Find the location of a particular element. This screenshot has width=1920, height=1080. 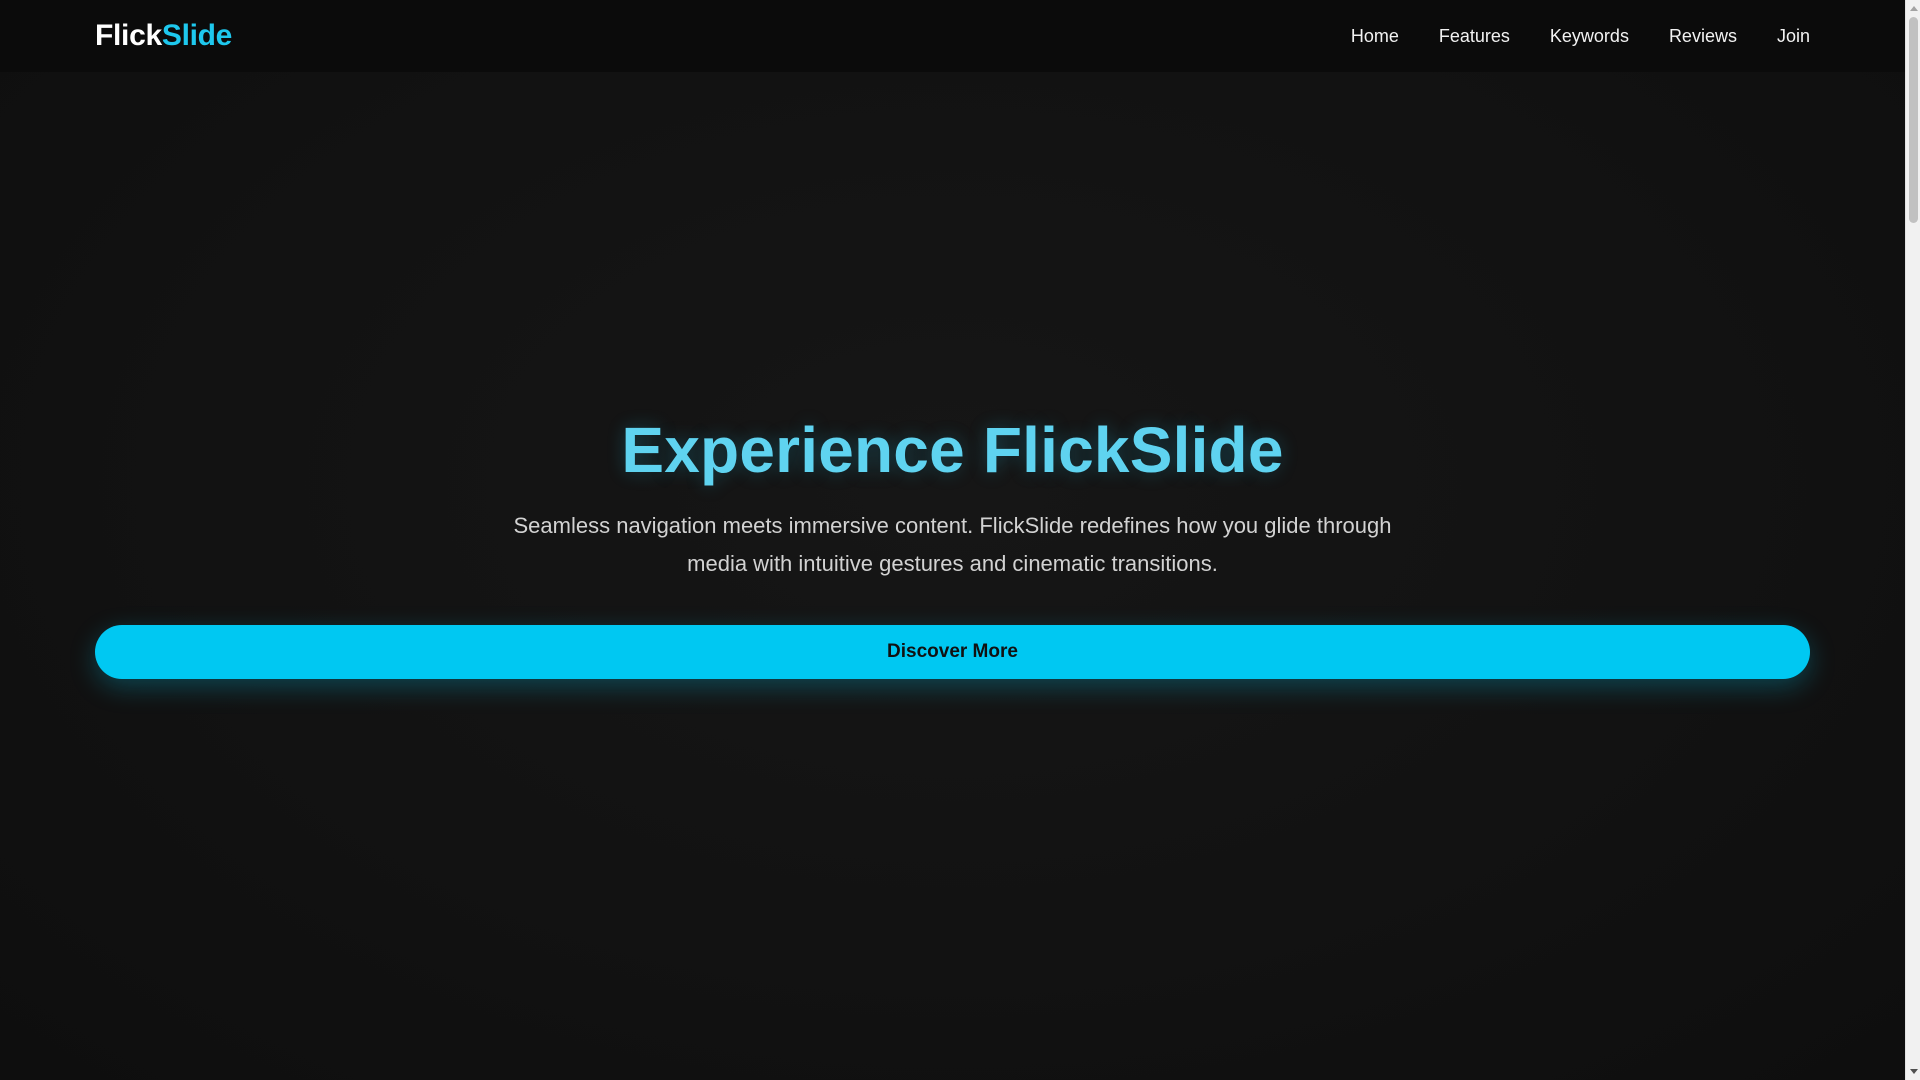

nav-link-keywords: Keywords is located at coordinates (1589, 36).